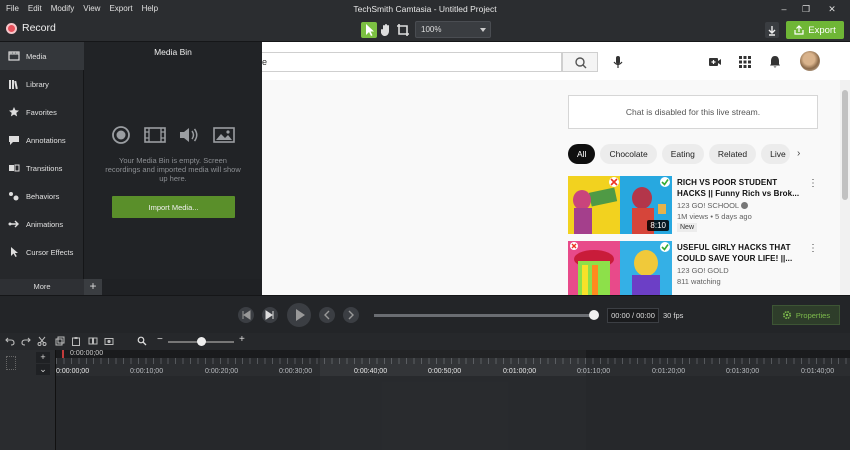  Describe the element at coordinates (714, 216) in the screenshot. I see `video-meta: 1M views • 5 days ago` at that location.